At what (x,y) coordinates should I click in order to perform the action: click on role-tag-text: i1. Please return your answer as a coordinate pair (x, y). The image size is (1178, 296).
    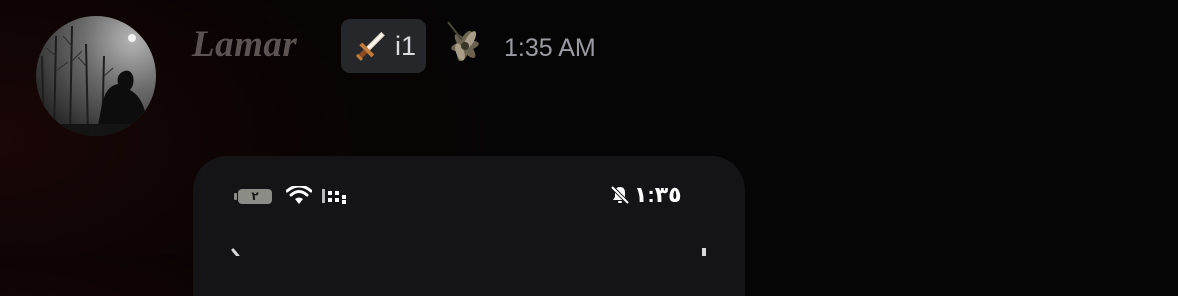
    Looking at the image, I should click on (406, 45).